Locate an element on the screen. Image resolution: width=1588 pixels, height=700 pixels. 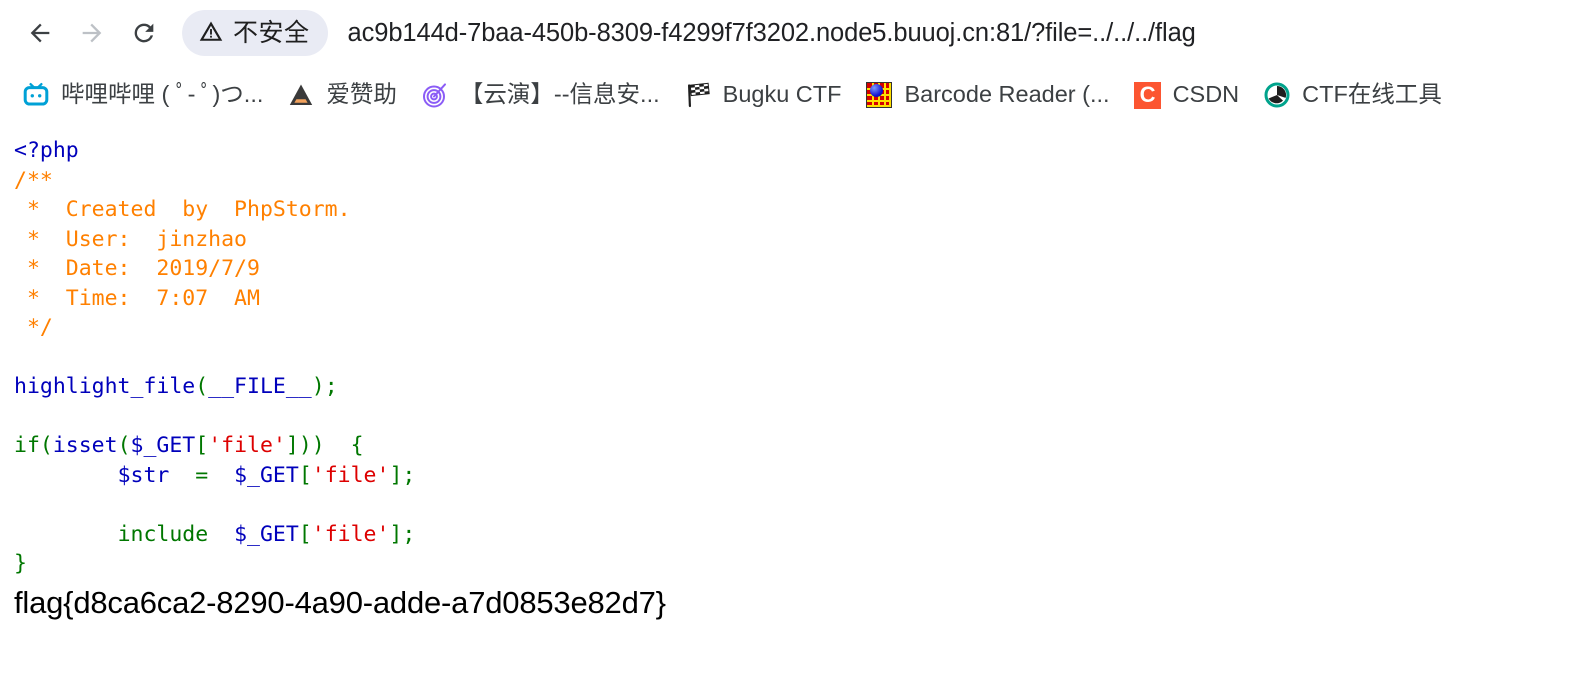
reload-button is located at coordinates (144, 33).